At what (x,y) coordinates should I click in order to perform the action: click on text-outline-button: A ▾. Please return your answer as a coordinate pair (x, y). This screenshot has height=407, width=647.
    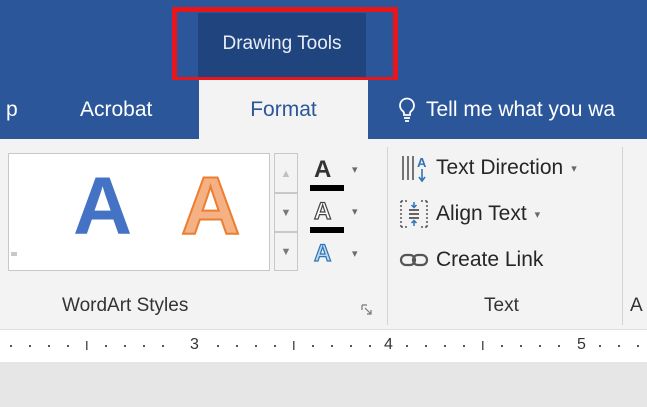
    Looking at the image, I should click on (341, 215).